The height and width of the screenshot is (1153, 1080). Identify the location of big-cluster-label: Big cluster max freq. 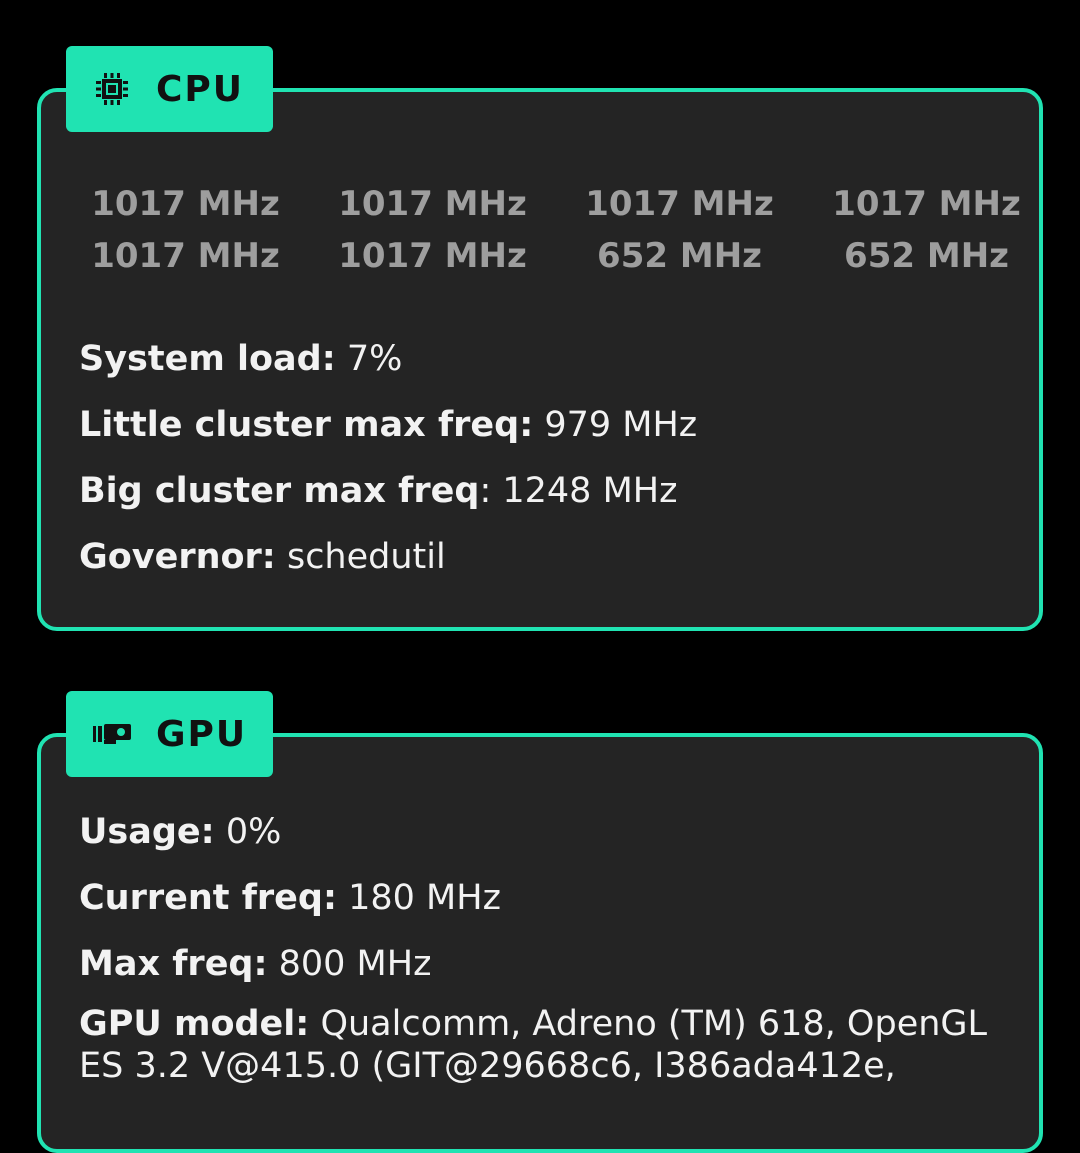
(279, 491).